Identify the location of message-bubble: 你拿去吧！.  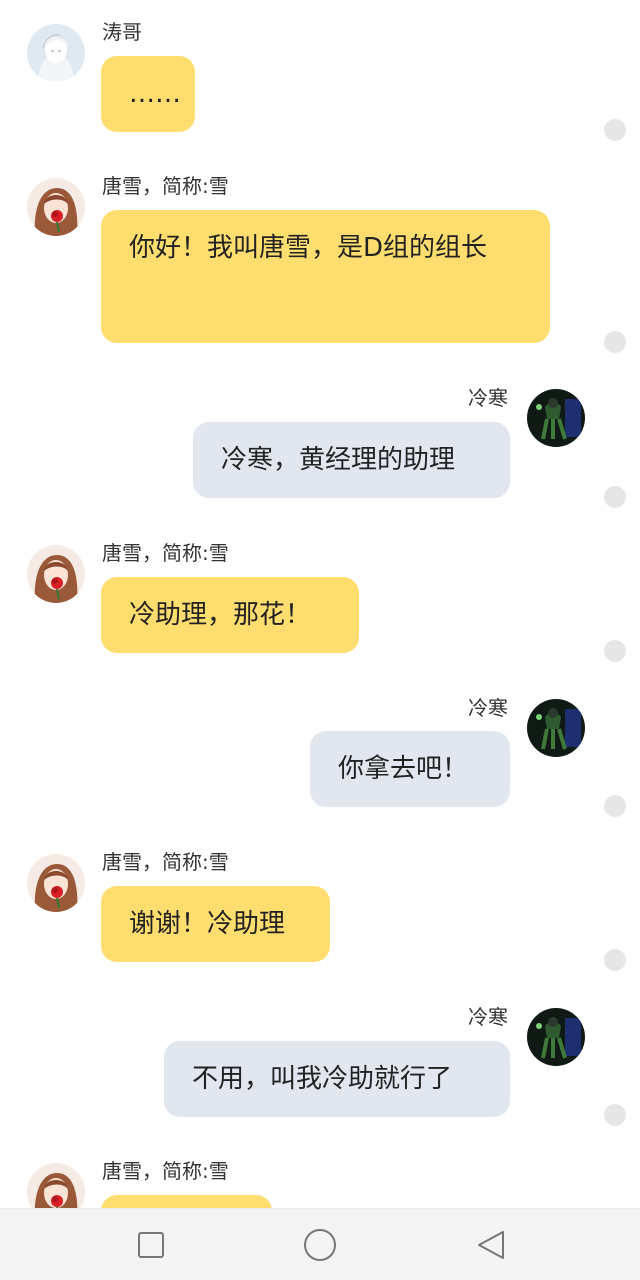
(410, 769).